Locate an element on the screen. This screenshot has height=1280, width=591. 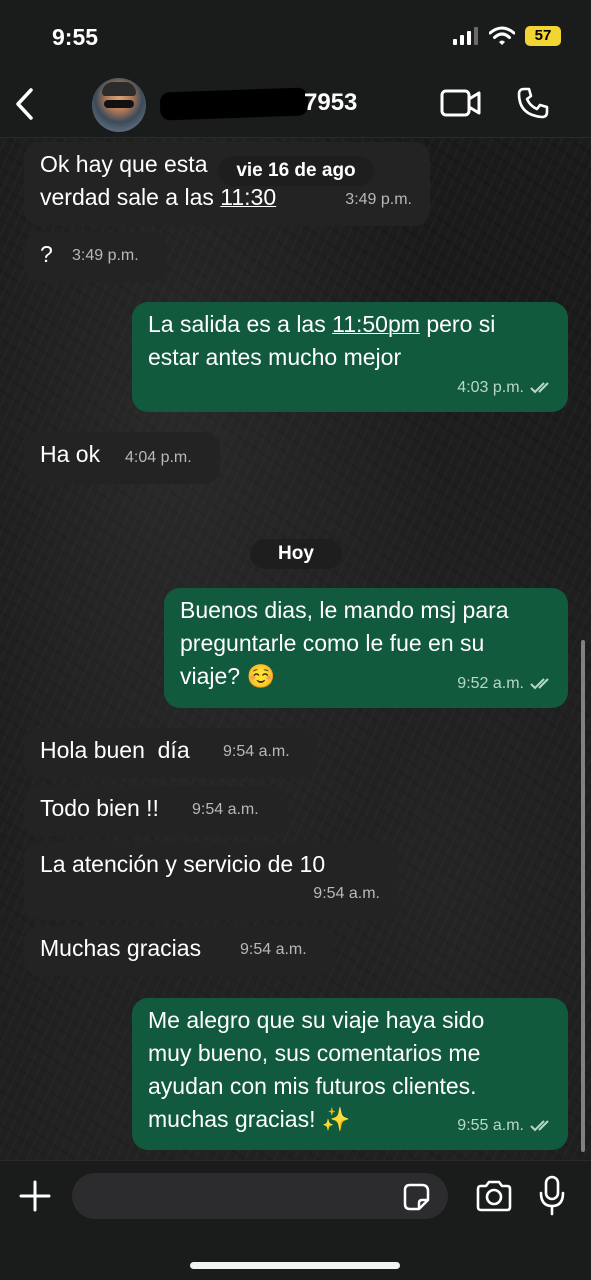
message-text-line: estar antes mucho mejor is located at coordinates (275, 357).